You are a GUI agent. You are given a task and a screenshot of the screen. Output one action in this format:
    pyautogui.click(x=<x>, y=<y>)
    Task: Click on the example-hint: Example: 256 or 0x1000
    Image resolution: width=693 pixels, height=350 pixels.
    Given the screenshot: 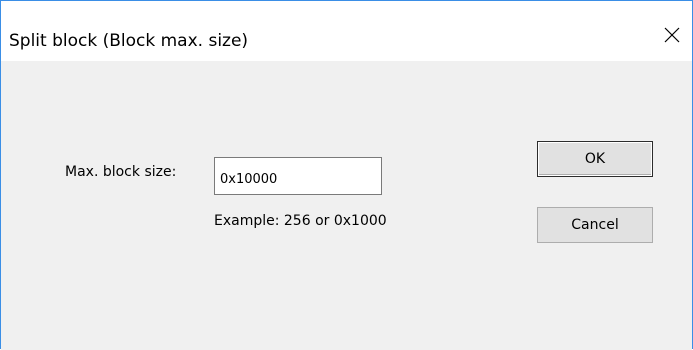 What is the action you would take?
    pyautogui.click(x=300, y=221)
    